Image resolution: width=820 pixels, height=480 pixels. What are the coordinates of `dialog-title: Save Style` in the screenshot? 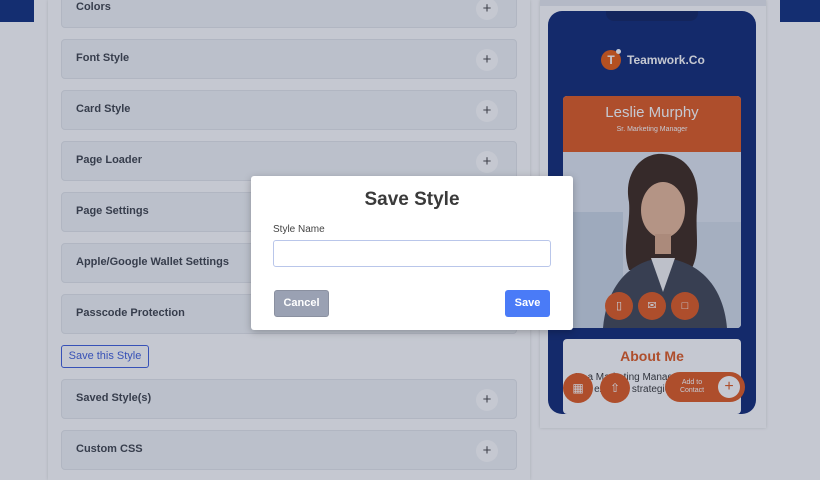 It's located at (412, 199).